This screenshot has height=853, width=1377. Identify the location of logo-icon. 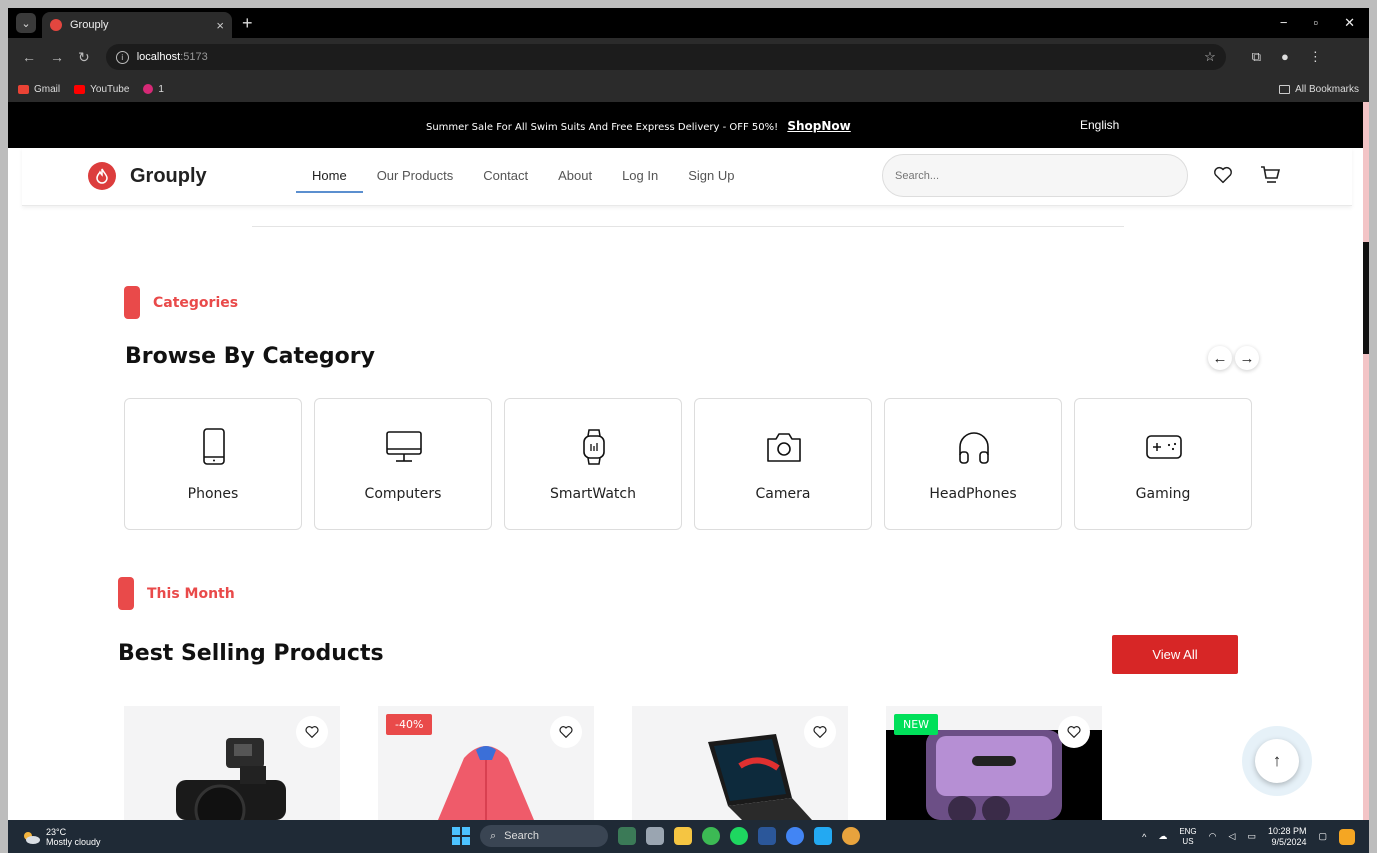
(102, 176).